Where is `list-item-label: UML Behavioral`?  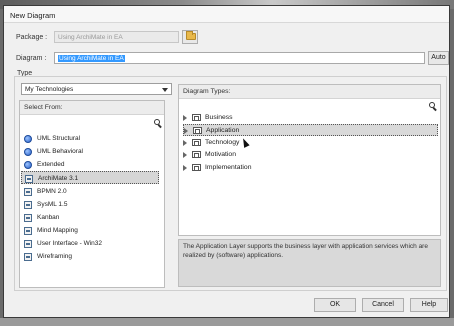
list-item-label: UML Behavioral is located at coordinates (60, 151).